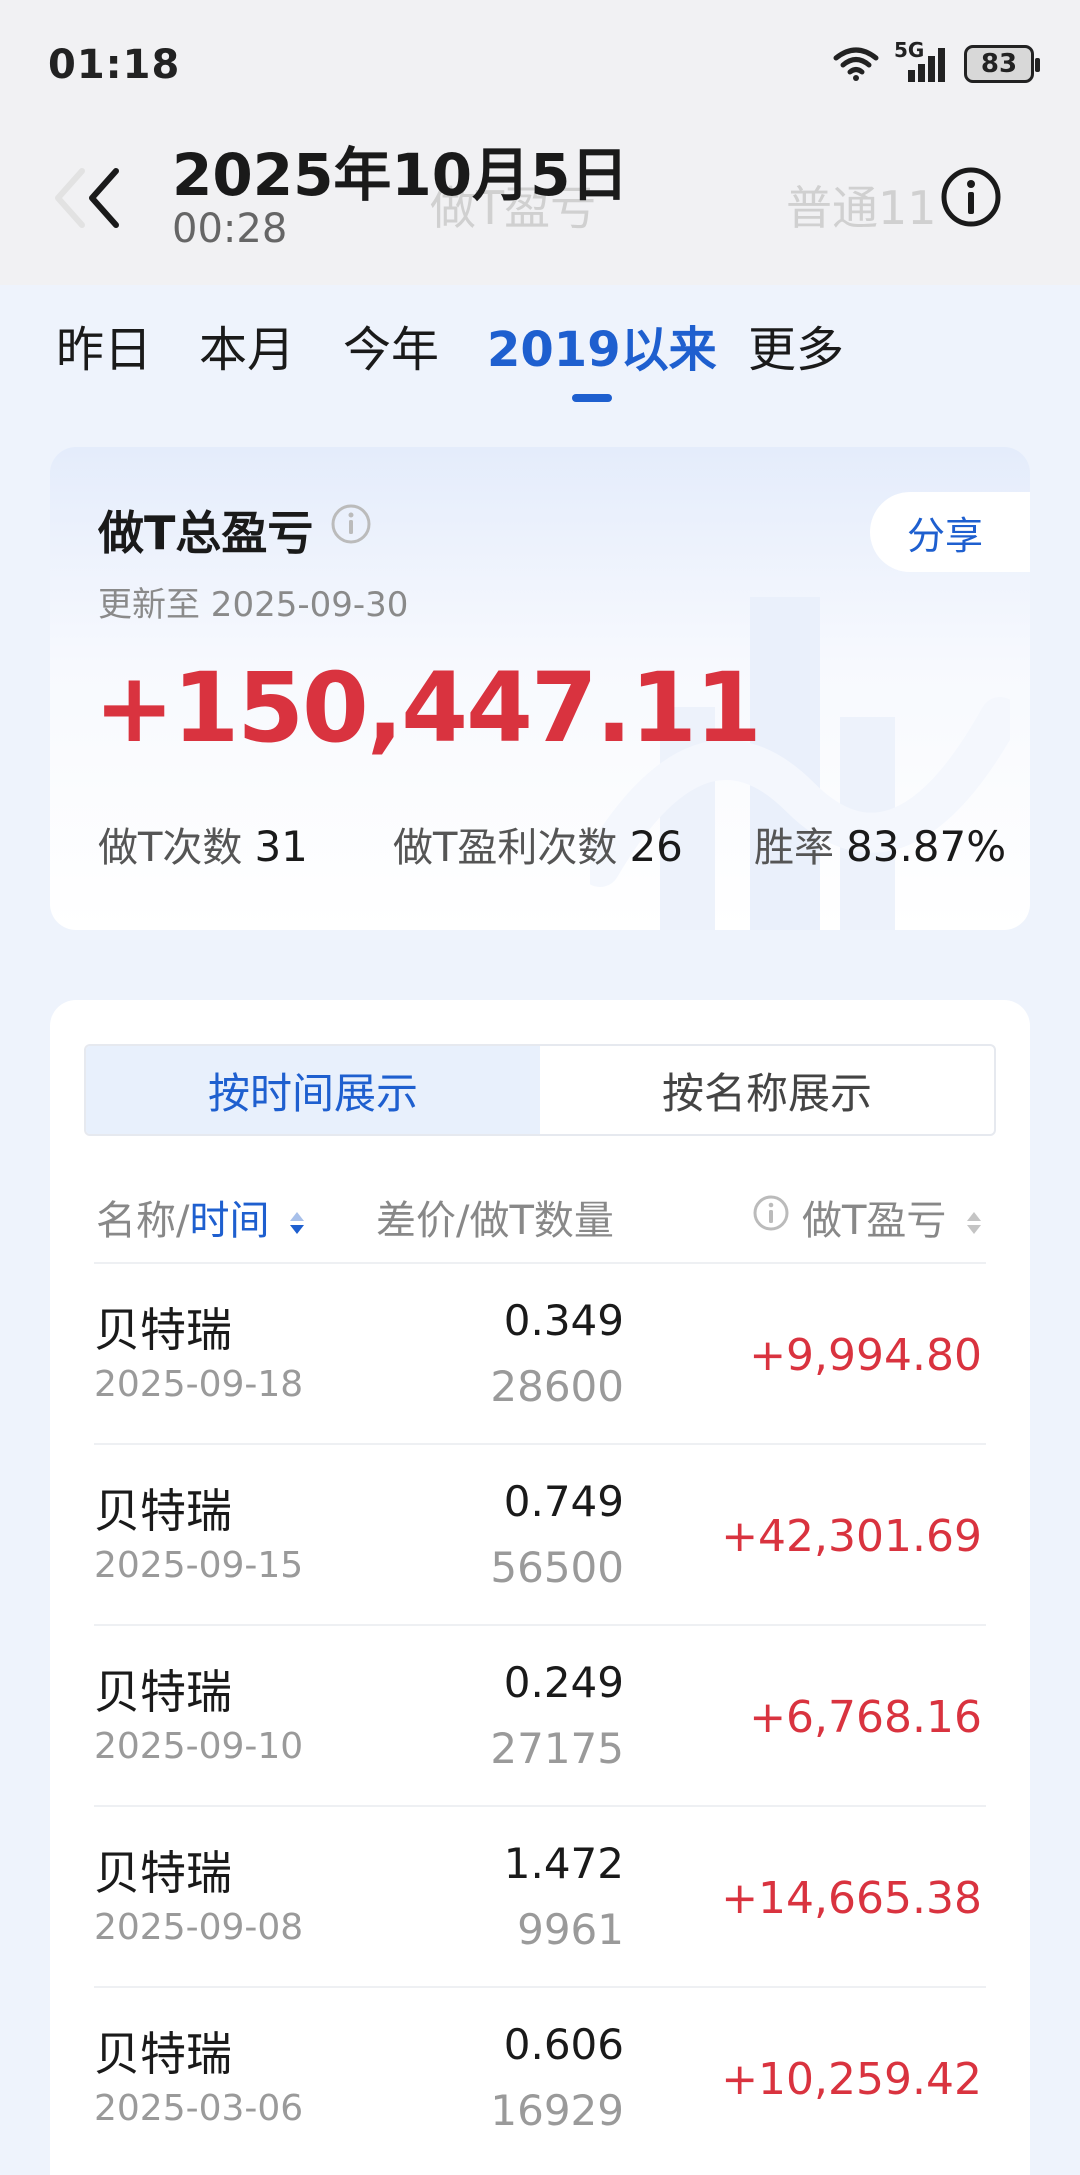 The image size is (1080, 2175). Describe the element at coordinates (865, 1717) in the screenshot. I see `trade-pnl: +6,768.16` at that location.